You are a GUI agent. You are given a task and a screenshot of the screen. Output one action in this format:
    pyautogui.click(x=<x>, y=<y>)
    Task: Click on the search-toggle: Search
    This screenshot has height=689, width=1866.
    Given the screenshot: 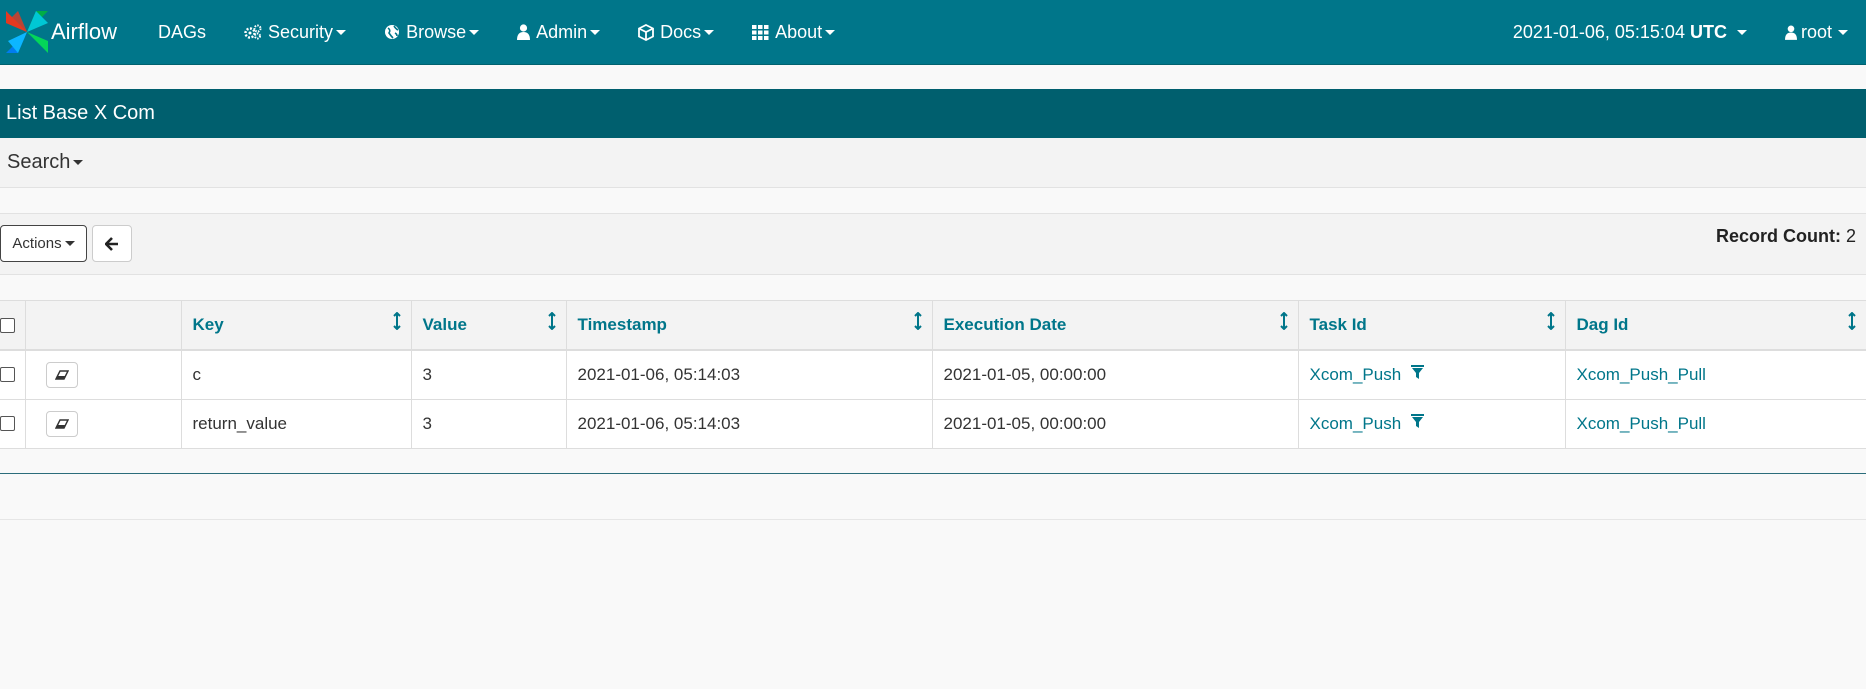 What is the action you would take?
    pyautogui.click(x=933, y=163)
    